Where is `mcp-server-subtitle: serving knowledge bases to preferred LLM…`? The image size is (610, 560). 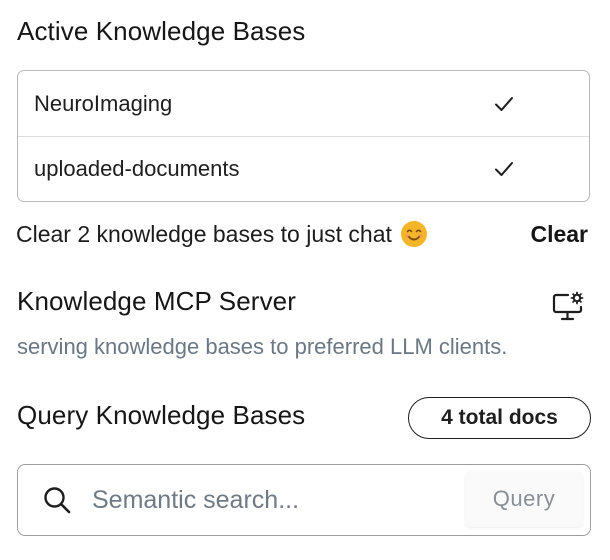 mcp-server-subtitle: serving knowledge bases to preferred LLM… is located at coordinates (262, 346).